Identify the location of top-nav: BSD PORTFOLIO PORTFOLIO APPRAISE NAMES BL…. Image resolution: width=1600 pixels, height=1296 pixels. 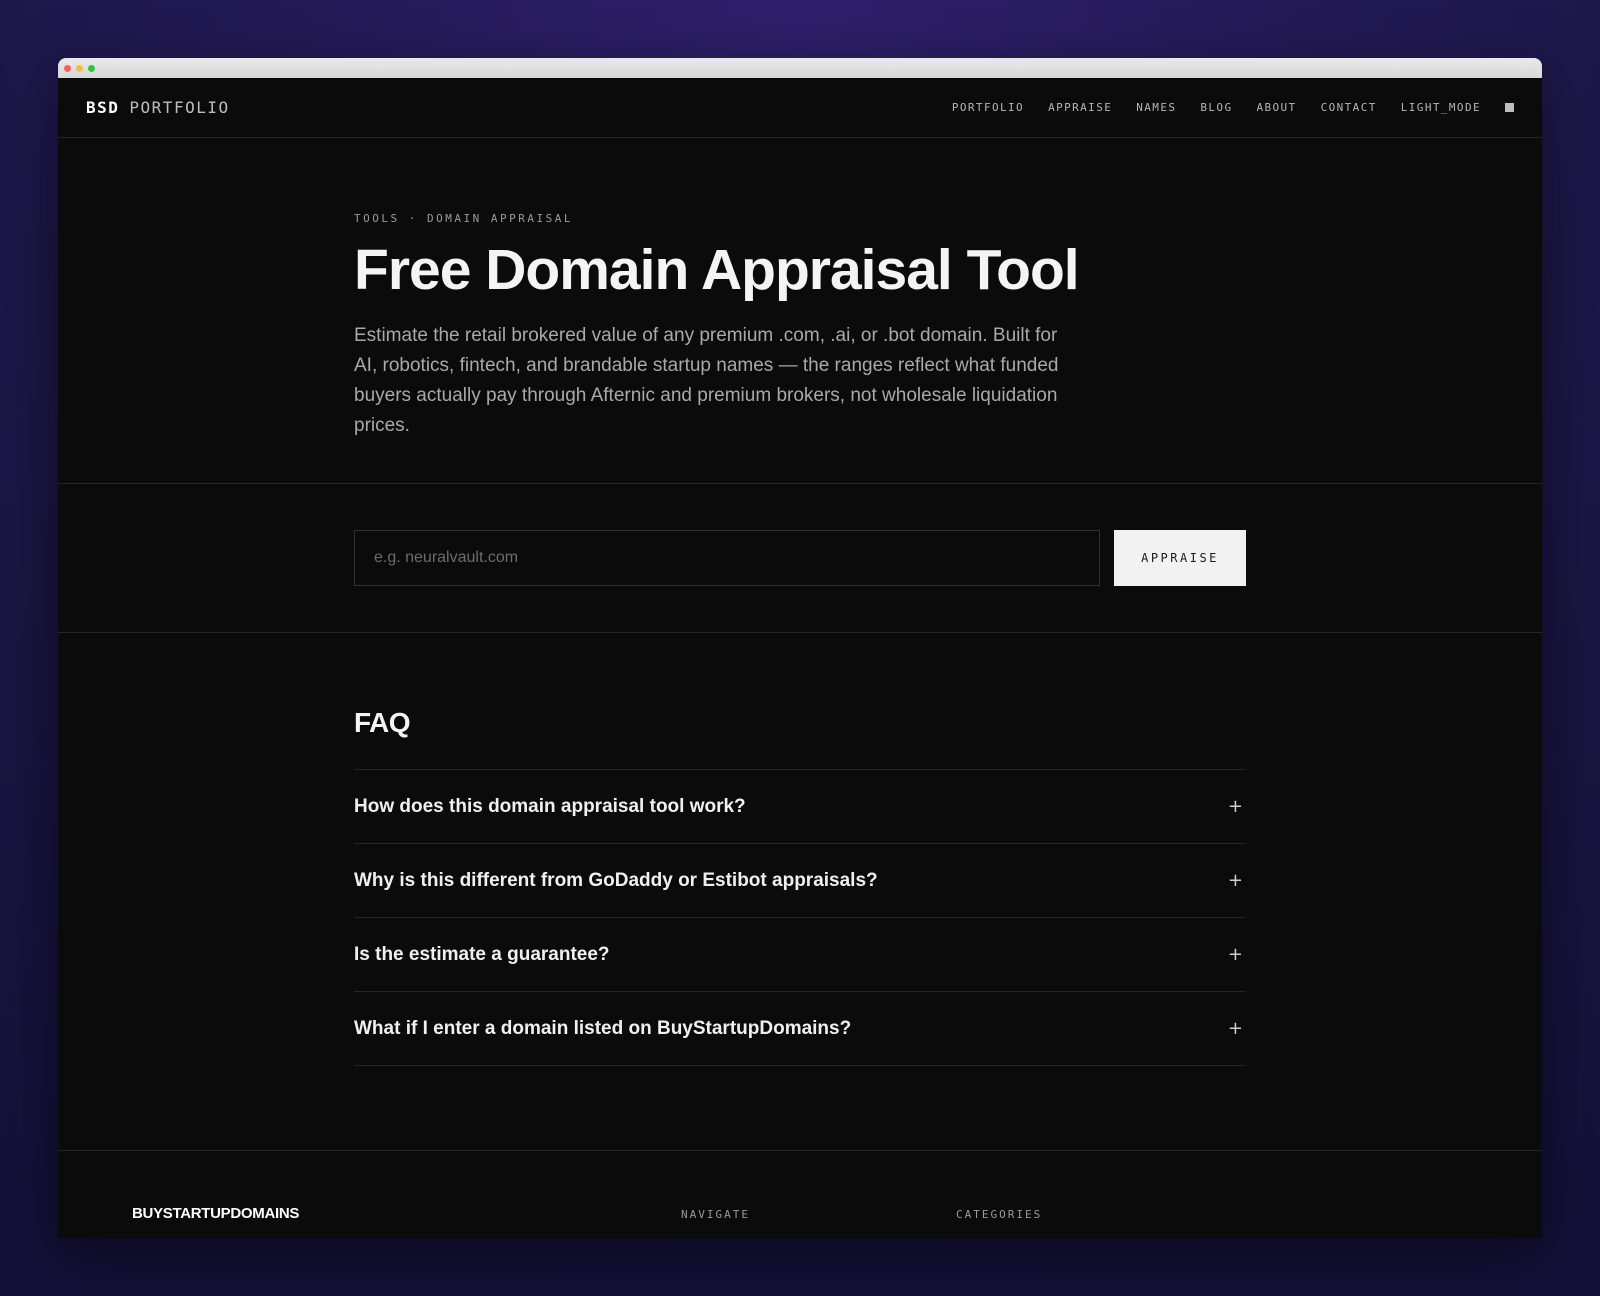
(800, 108).